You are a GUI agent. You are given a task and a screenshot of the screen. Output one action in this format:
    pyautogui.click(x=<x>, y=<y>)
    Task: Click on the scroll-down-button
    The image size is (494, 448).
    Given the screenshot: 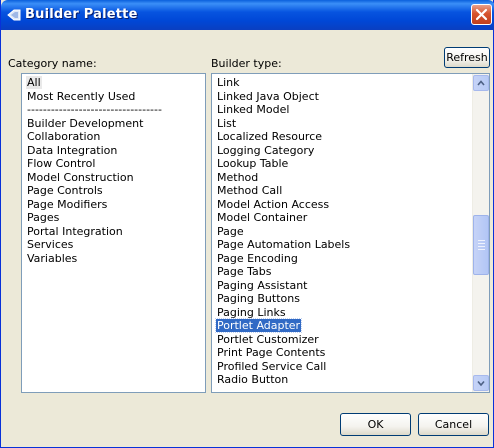 What is the action you would take?
    pyautogui.click(x=481, y=383)
    